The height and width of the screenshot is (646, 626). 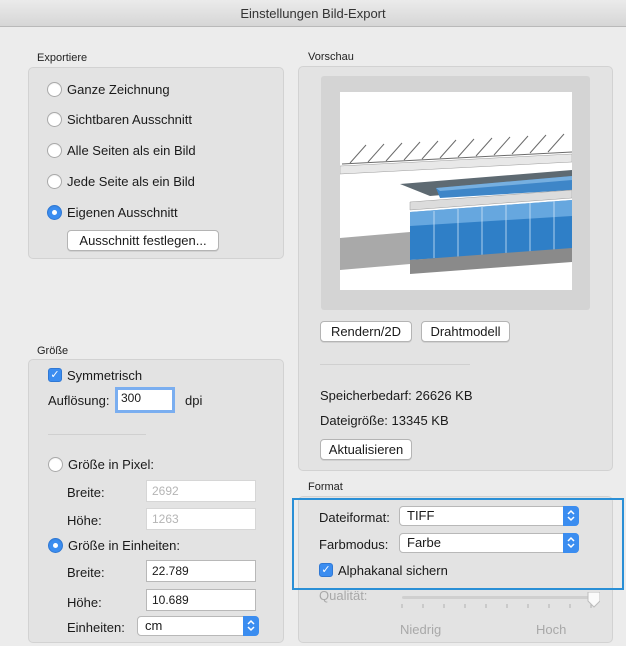 What do you see at coordinates (489, 516) in the screenshot?
I see `fileformat-select: TIFF` at bounding box center [489, 516].